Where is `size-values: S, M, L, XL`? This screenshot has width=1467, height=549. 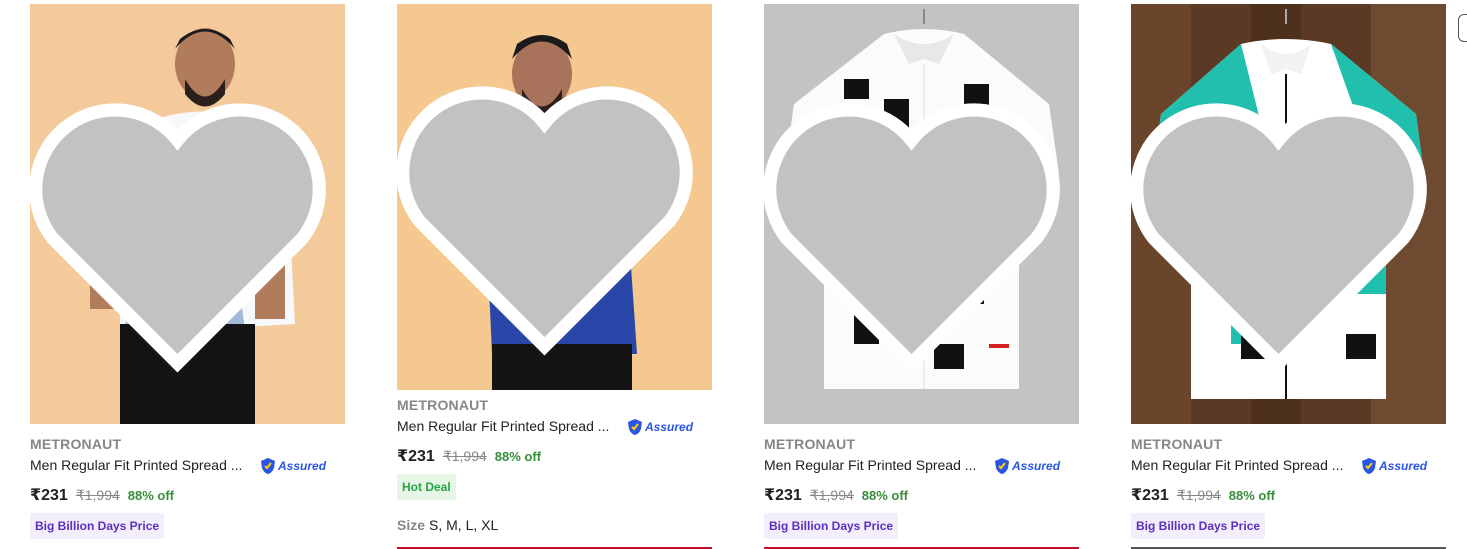
size-values: S, M, L, XL is located at coordinates (464, 525).